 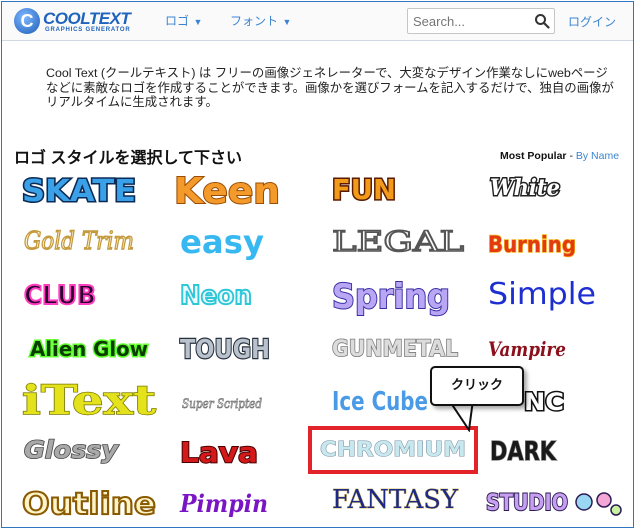 I want to click on login-link: ログイン, so click(x=592, y=21).